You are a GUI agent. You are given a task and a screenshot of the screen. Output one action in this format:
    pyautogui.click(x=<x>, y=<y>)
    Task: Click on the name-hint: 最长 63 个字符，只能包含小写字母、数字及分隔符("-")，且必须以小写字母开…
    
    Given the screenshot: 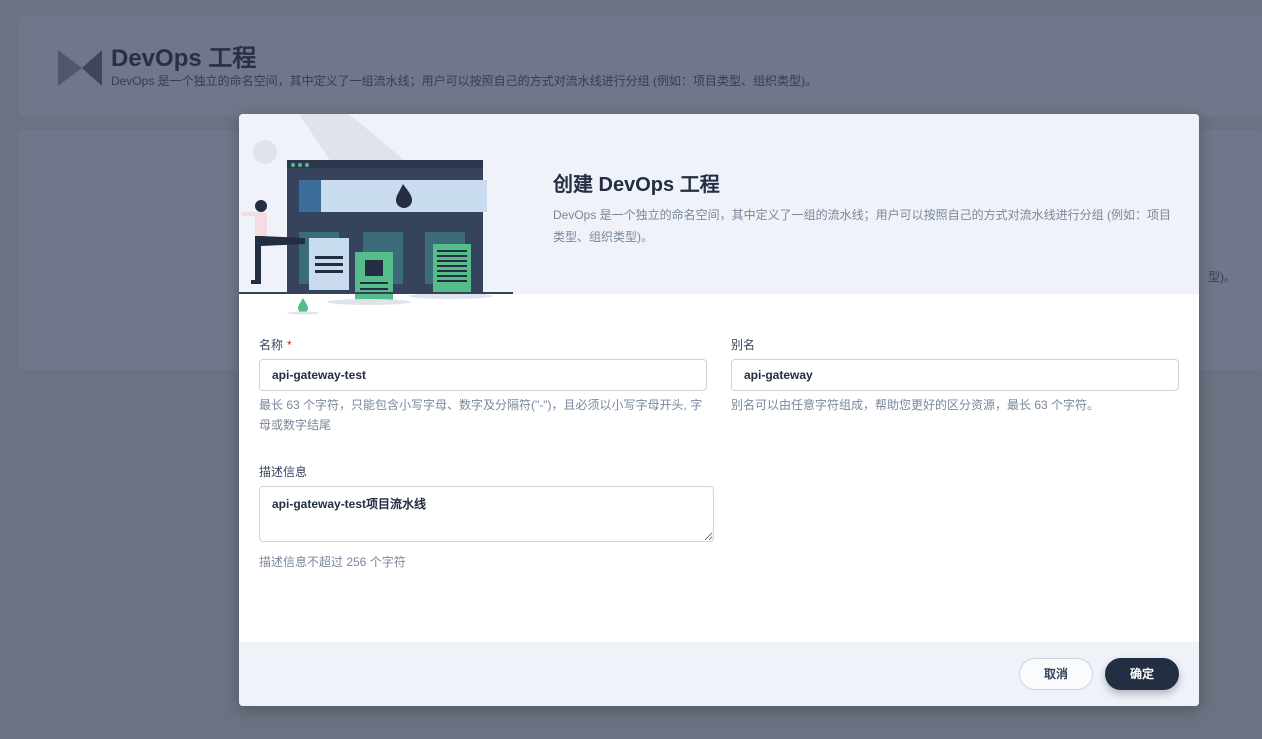 What is the action you would take?
    pyautogui.click(x=481, y=415)
    